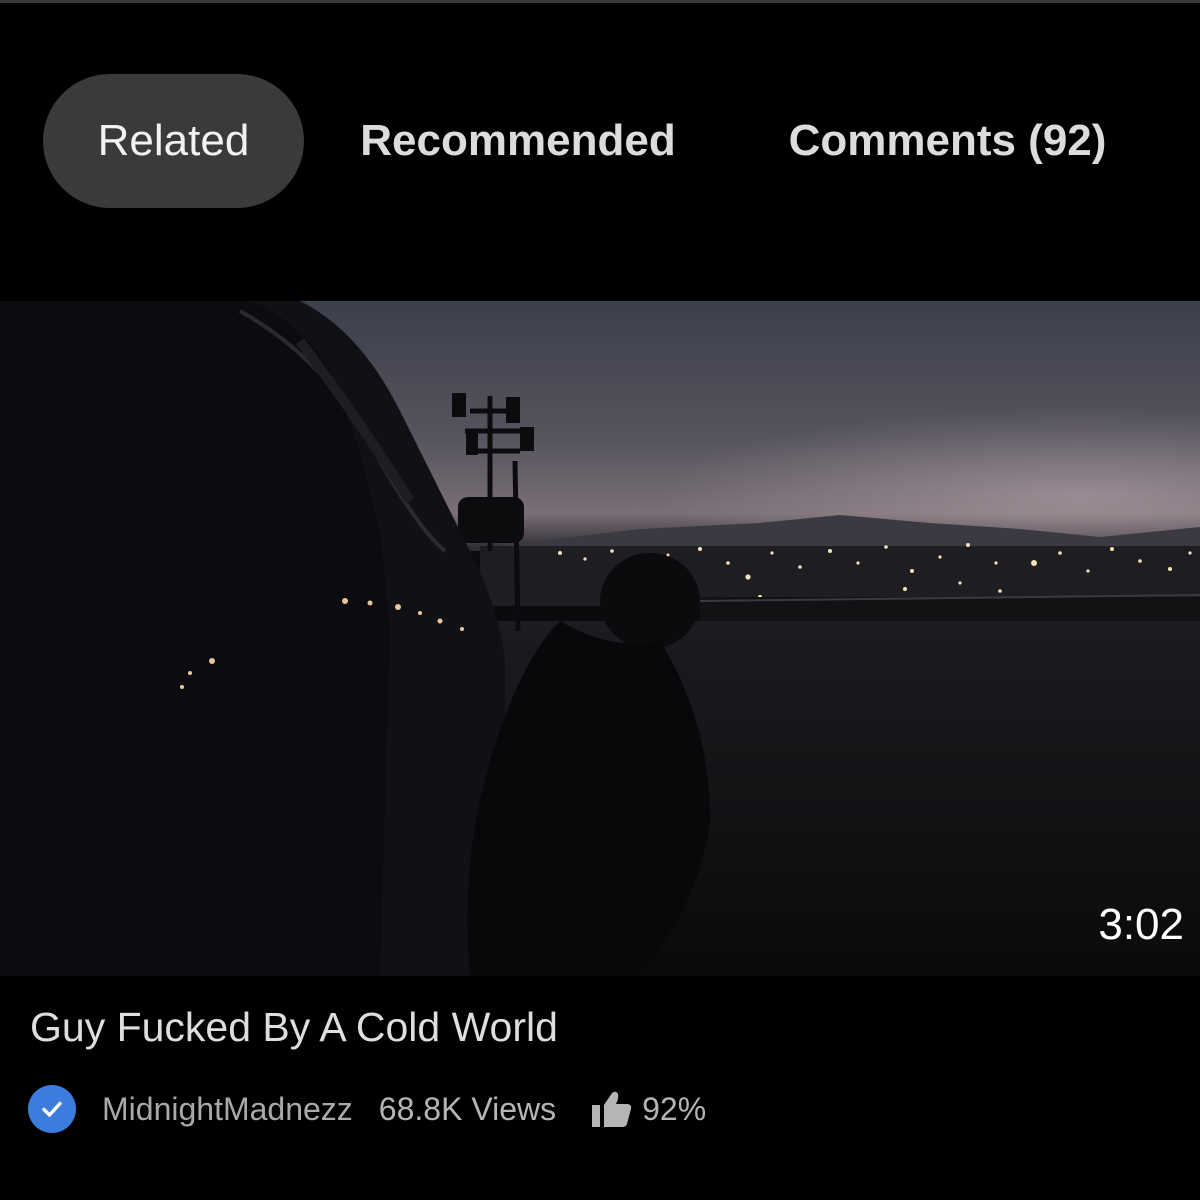 The width and height of the screenshot is (1200, 1200). Describe the element at coordinates (294, 1027) in the screenshot. I see `video-title: Guy Fucked By A Cold World` at that location.